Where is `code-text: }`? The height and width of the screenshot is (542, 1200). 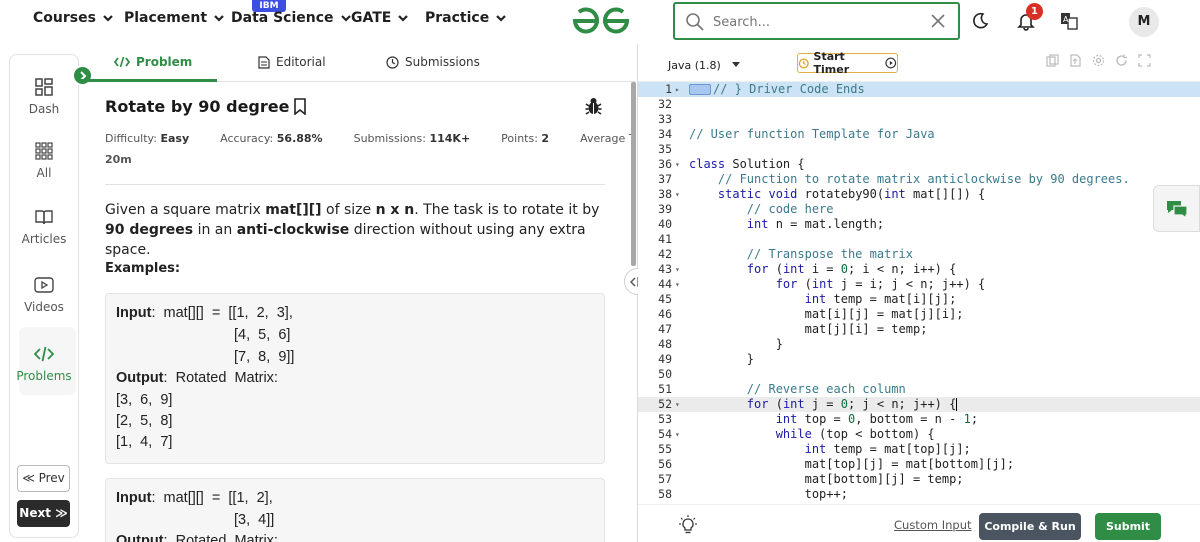
code-text: } is located at coordinates (736, 344).